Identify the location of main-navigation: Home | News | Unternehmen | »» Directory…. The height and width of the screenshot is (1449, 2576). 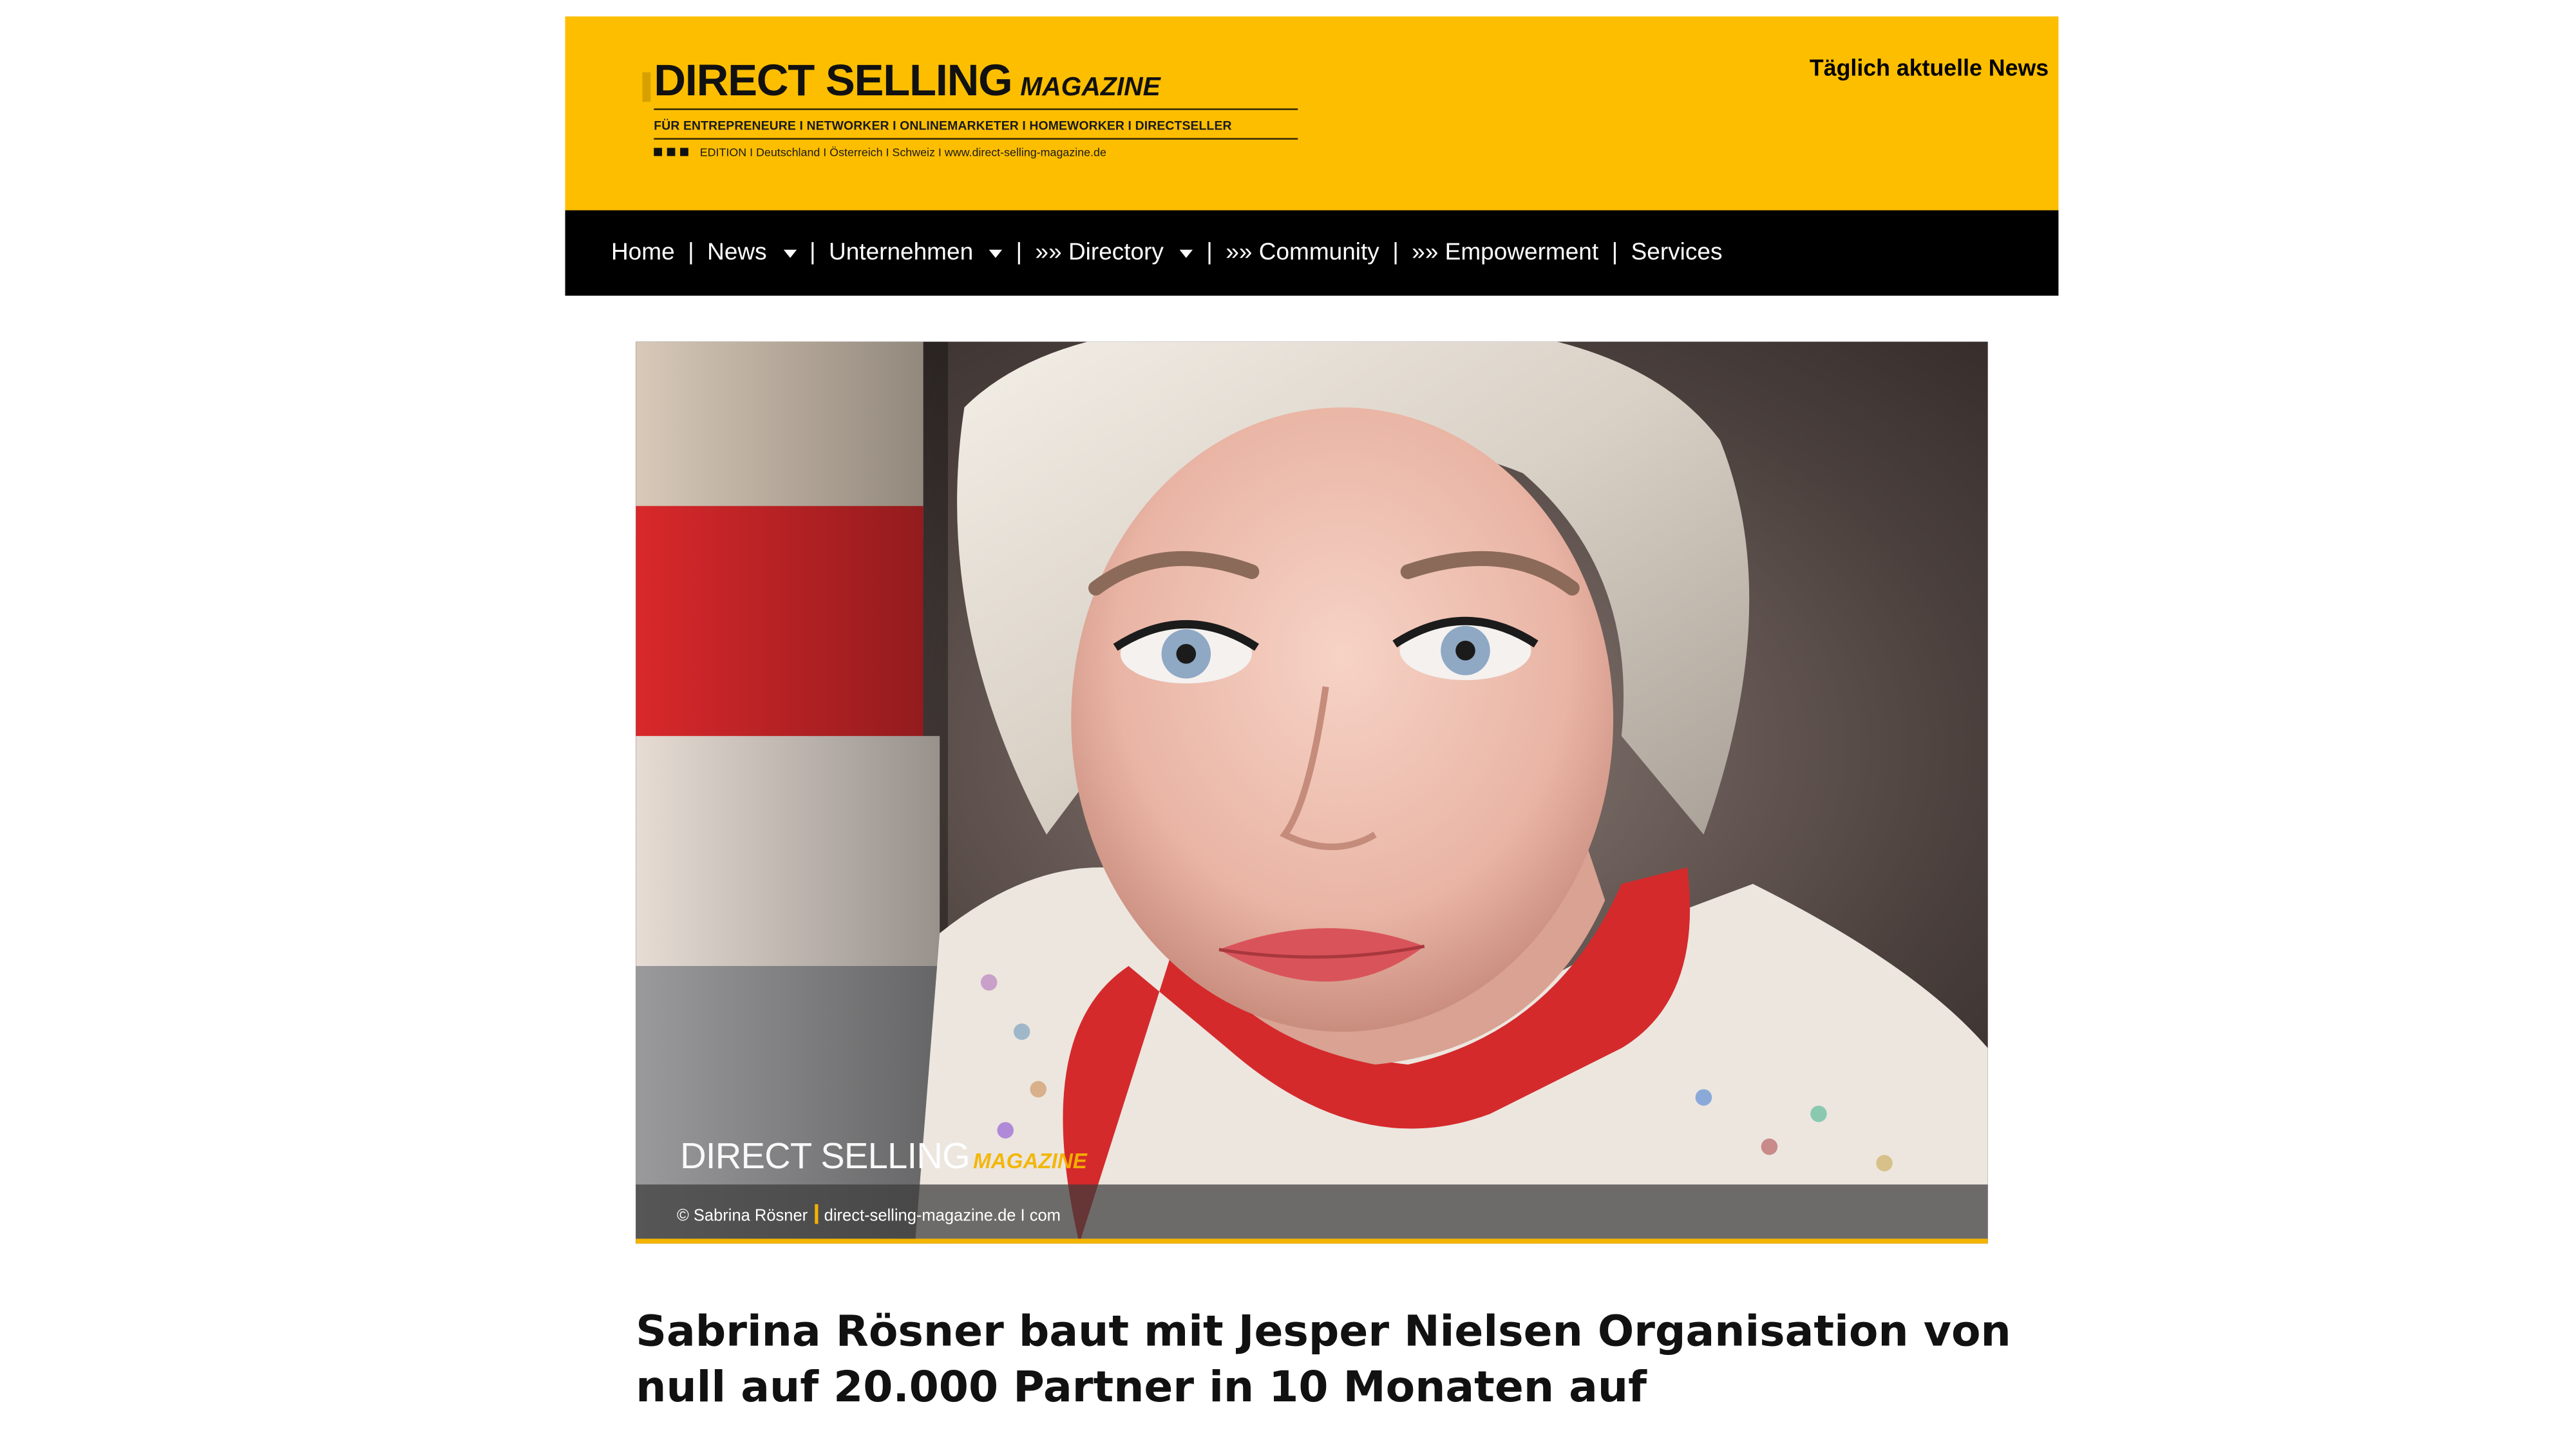
(1312, 253).